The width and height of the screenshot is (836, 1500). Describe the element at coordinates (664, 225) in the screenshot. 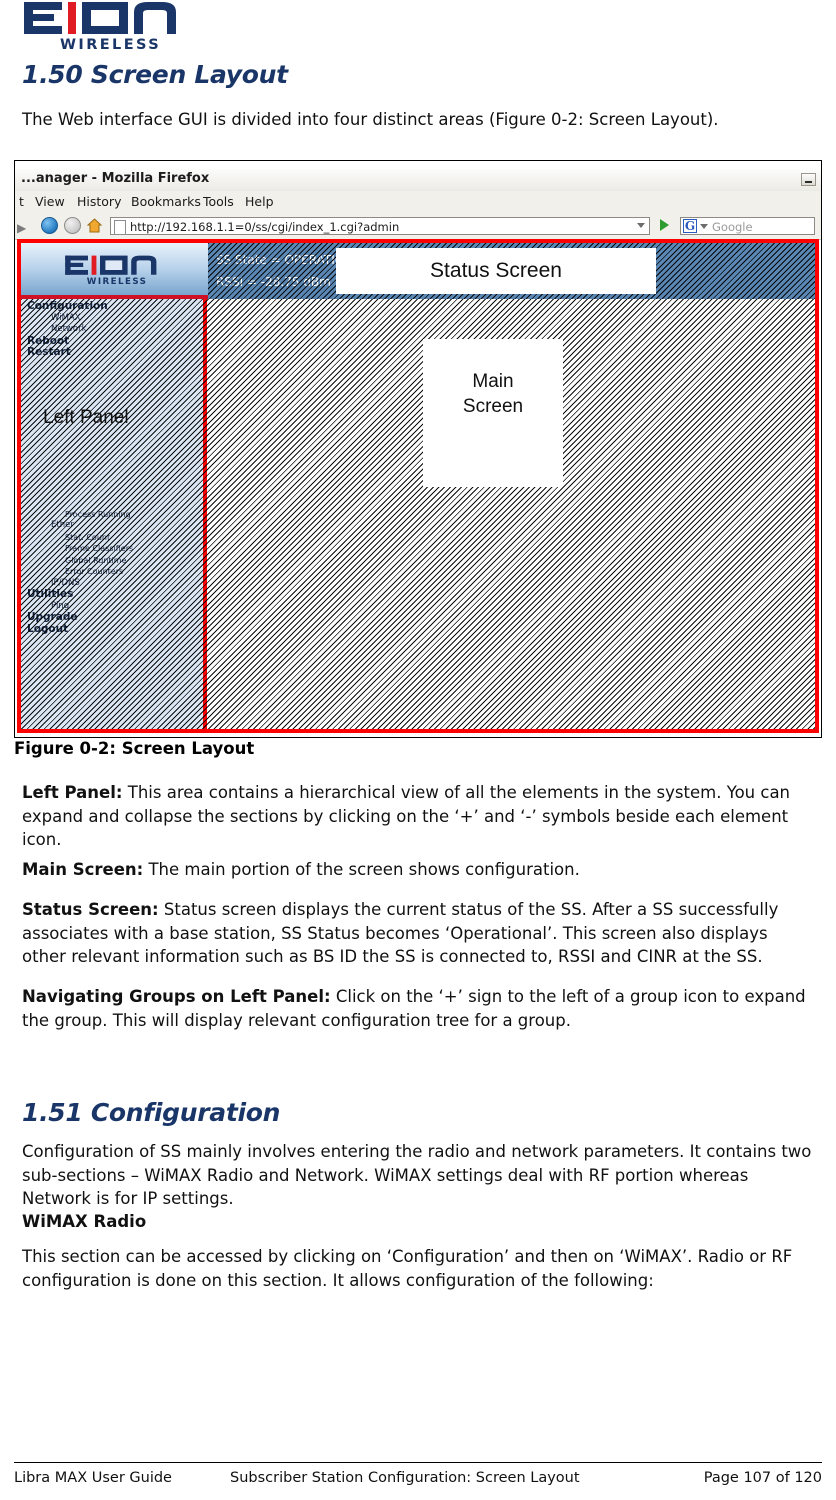

I see `go-button` at that location.